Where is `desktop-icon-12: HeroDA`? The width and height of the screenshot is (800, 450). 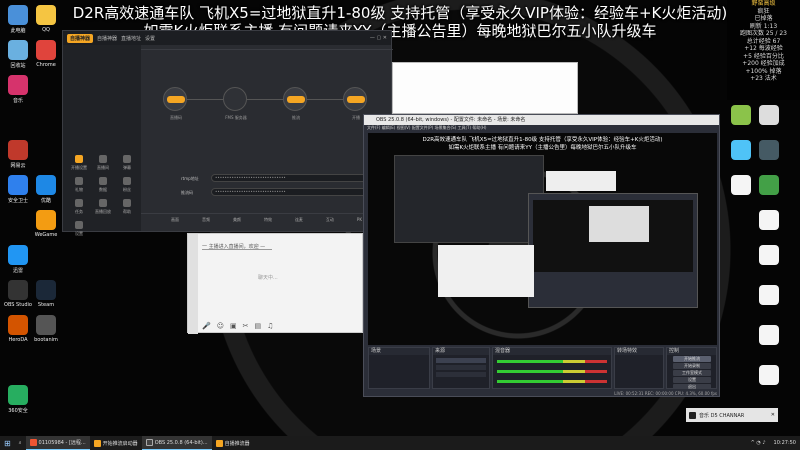 desktop-icon-12: HeroDA is located at coordinates (18, 329).